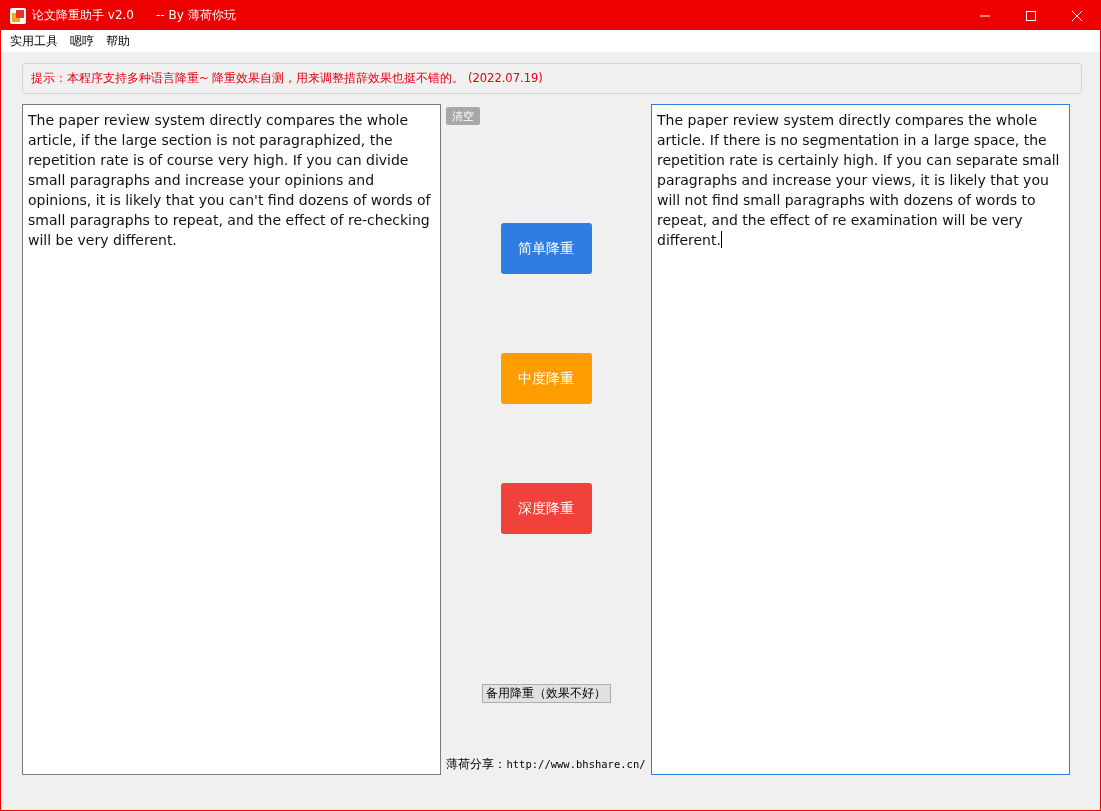 The width and height of the screenshot is (1101, 811). I want to click on app-icon, so click(18, 15).